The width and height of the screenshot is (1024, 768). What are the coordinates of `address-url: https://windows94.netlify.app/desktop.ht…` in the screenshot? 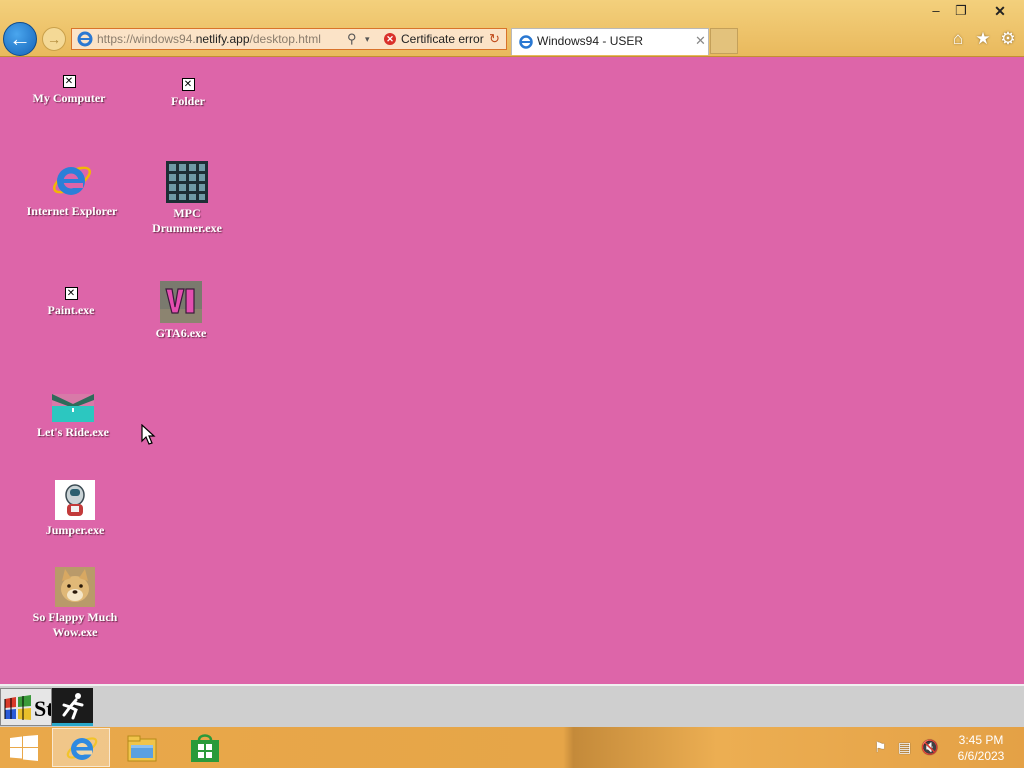 It's located at (209, 39).